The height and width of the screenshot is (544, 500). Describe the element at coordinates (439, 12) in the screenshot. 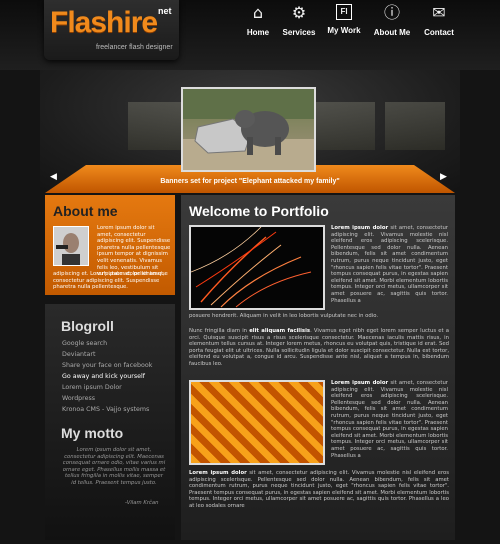

I see `mail-icon: ✉` at that location.